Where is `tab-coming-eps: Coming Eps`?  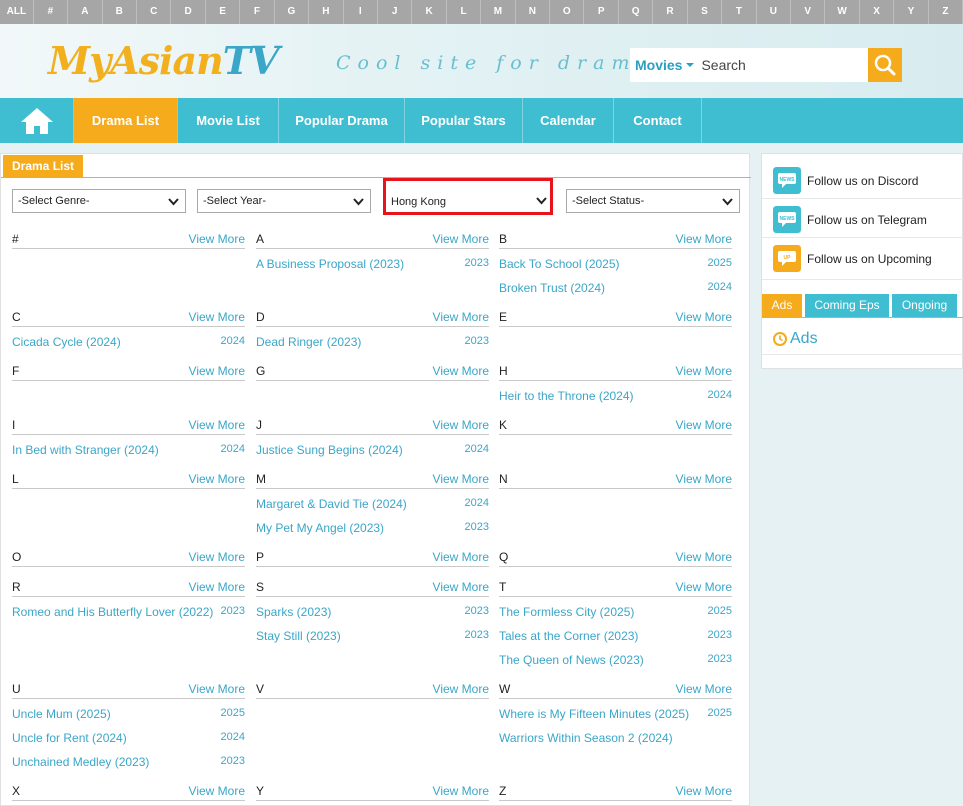
tab-coming-eps: Coming Eps is located at coordinates (847, 305).